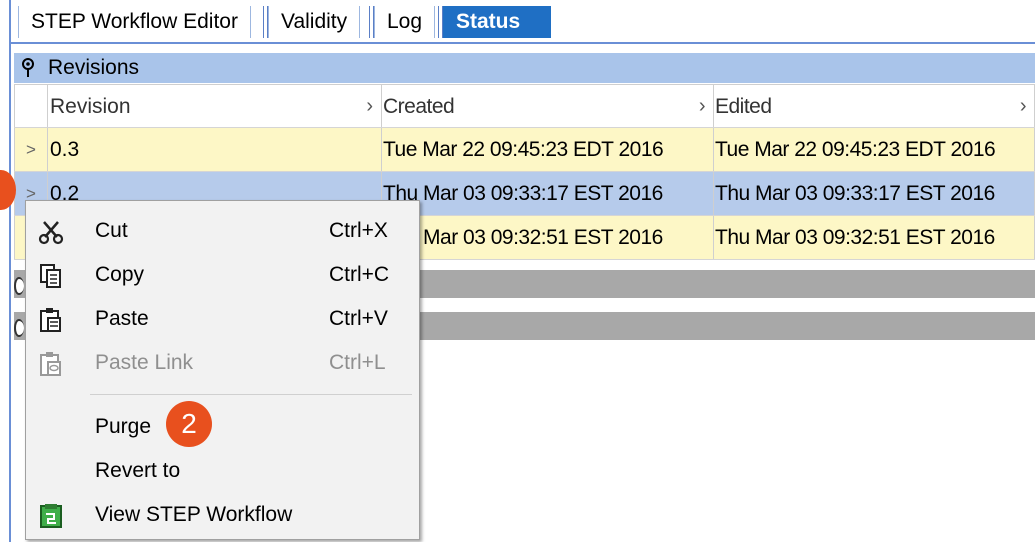  What do you see at coordinates (123, 426) in the screenshot?
I see `menu-item-label: Purge` at bounding box center [123, 426].